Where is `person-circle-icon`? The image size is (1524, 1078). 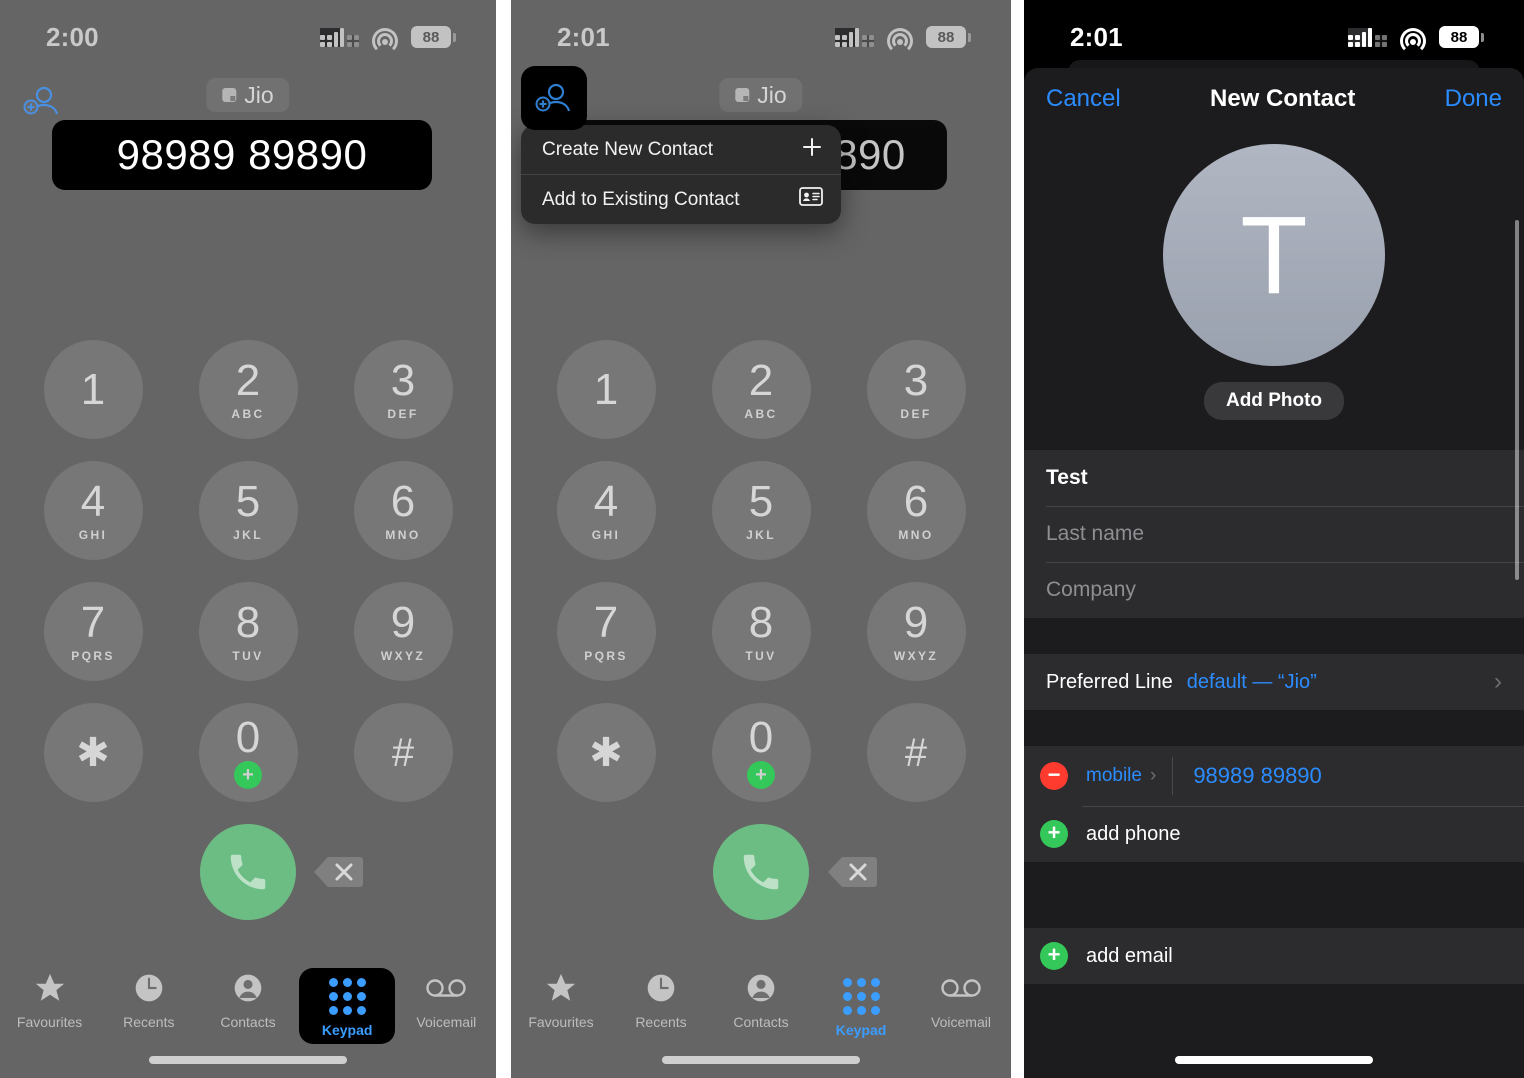
person-circle-icon is located at coordinates (761, 988).